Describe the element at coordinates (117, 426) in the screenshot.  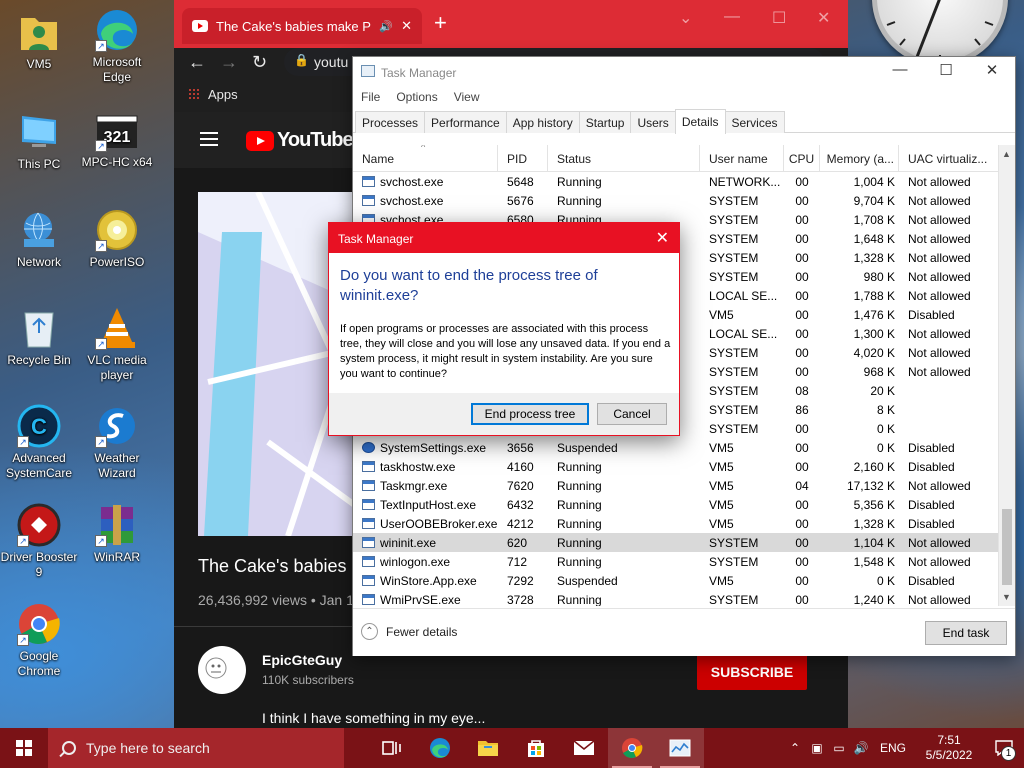
I see `weather-wizard-icon: ↗` at that location.